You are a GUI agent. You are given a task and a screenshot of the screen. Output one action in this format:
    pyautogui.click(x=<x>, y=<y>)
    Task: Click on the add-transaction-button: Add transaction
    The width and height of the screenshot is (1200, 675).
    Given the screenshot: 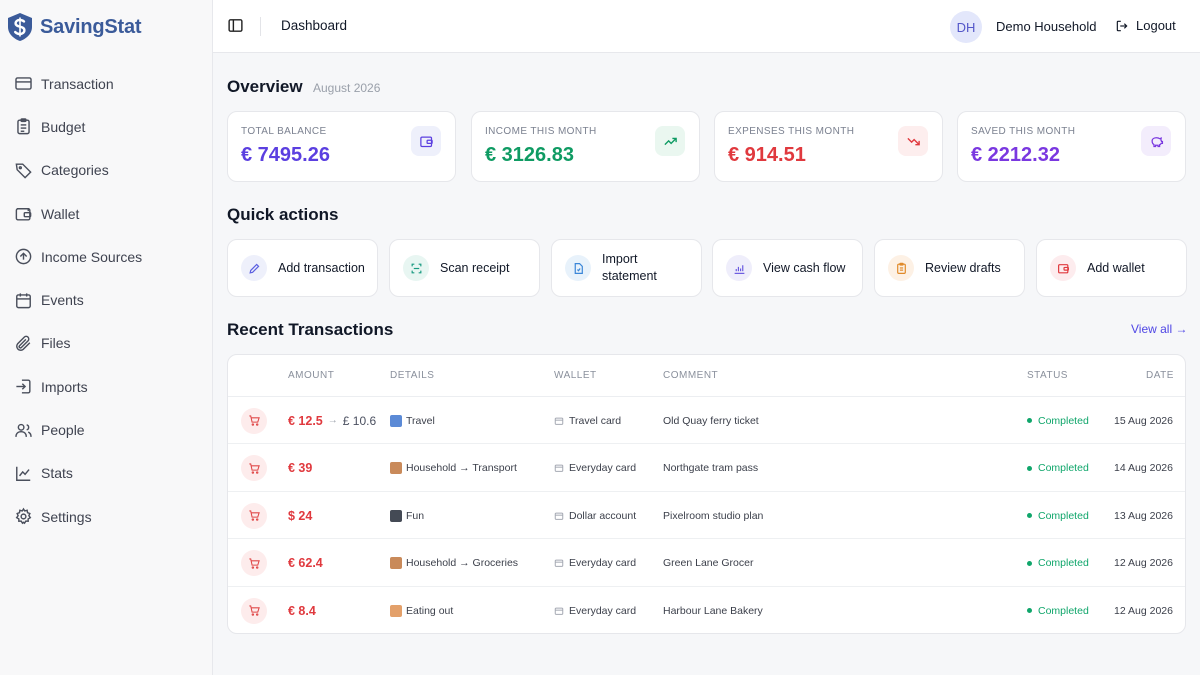 What is the action you would take?
    pyautogui.click(x=302, y=268)
    